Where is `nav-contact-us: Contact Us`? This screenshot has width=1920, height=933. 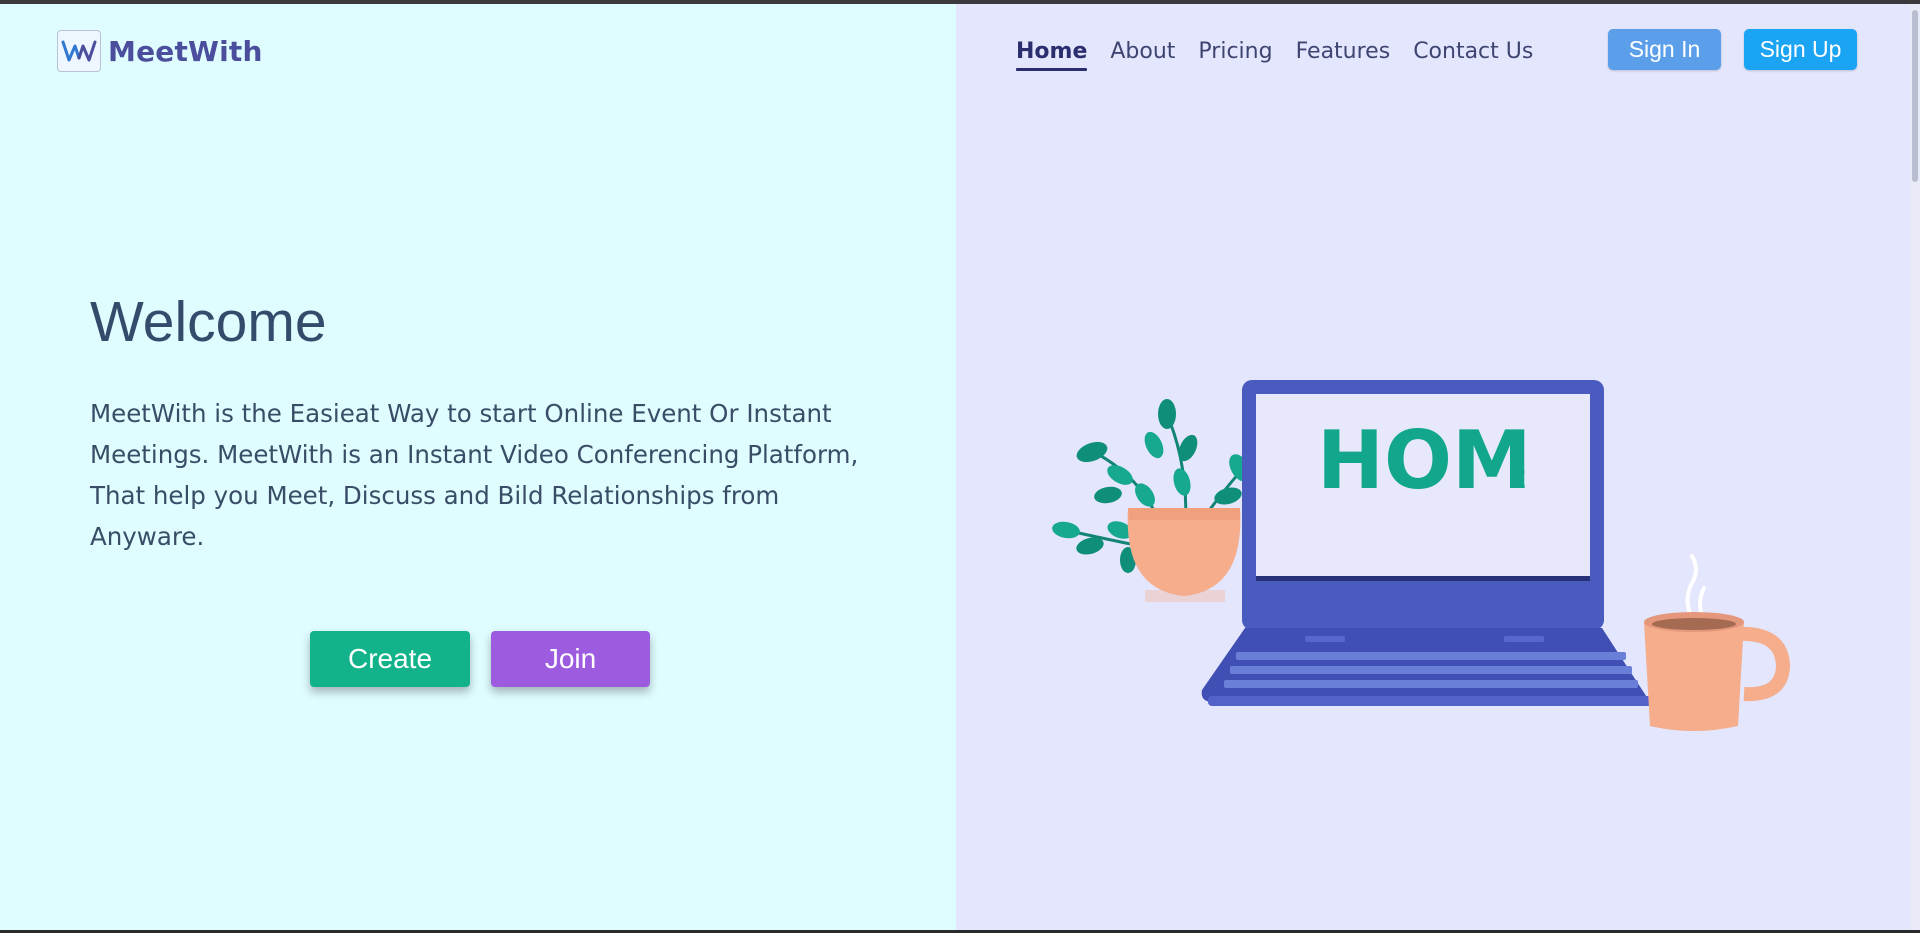
nav-contact-us: Contact Us is located at coordinates (1473, 51).